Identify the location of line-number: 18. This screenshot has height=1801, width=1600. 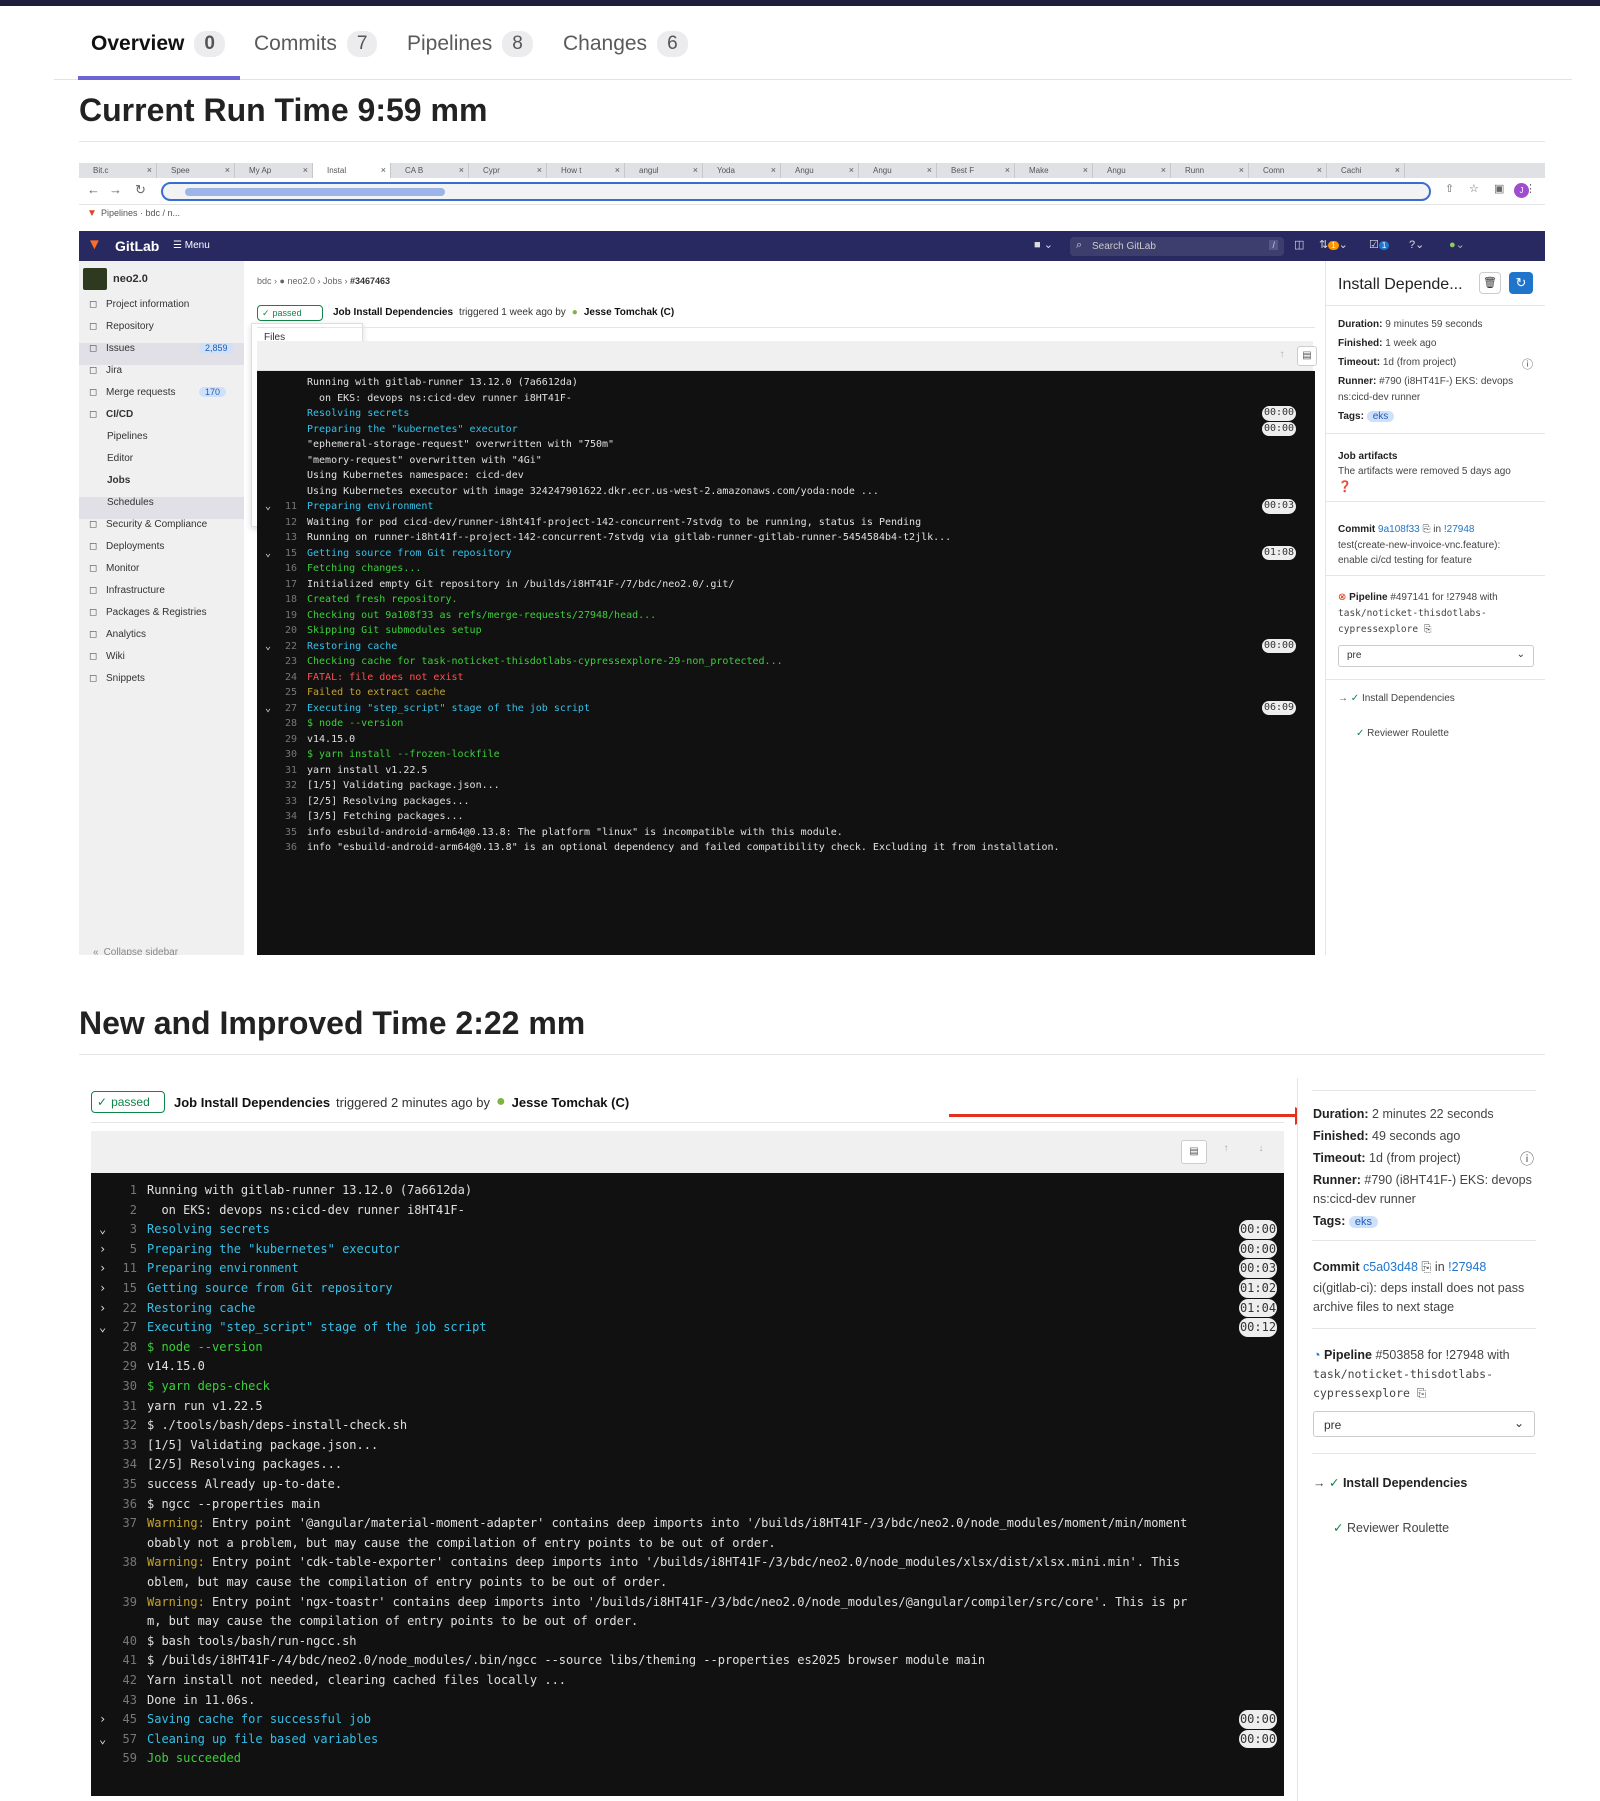
(284, 599).